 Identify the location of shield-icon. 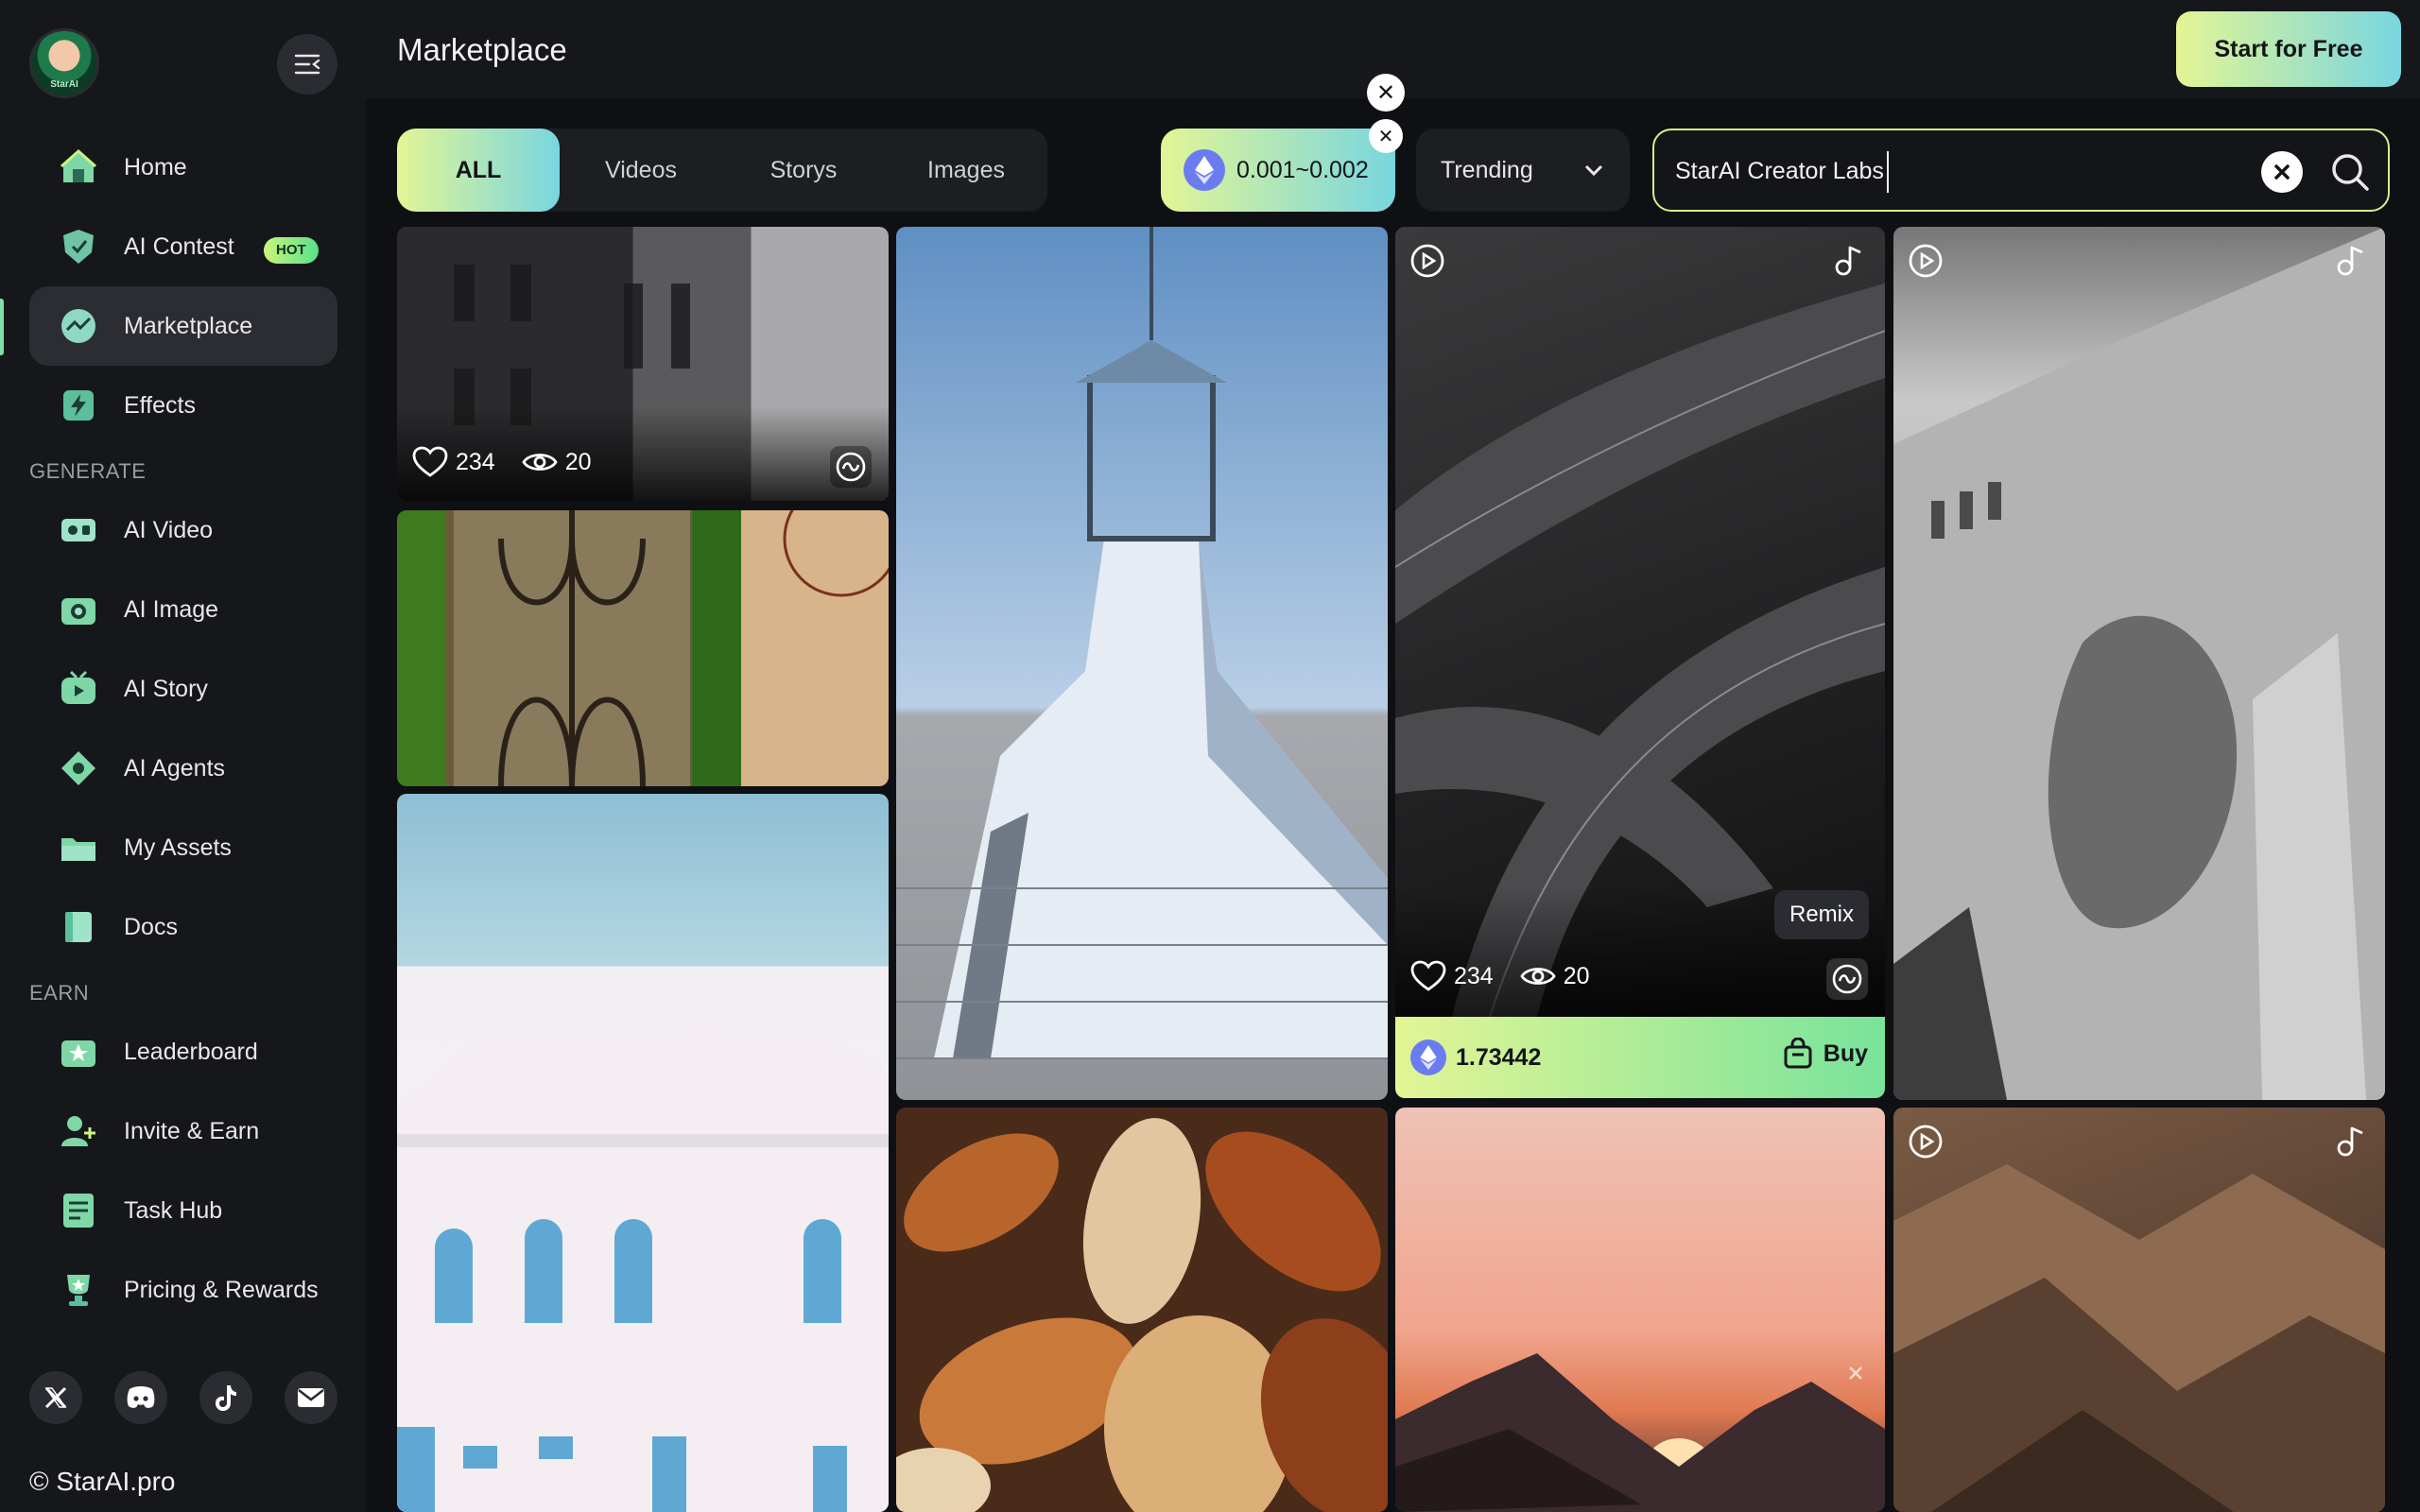
(79, 247).